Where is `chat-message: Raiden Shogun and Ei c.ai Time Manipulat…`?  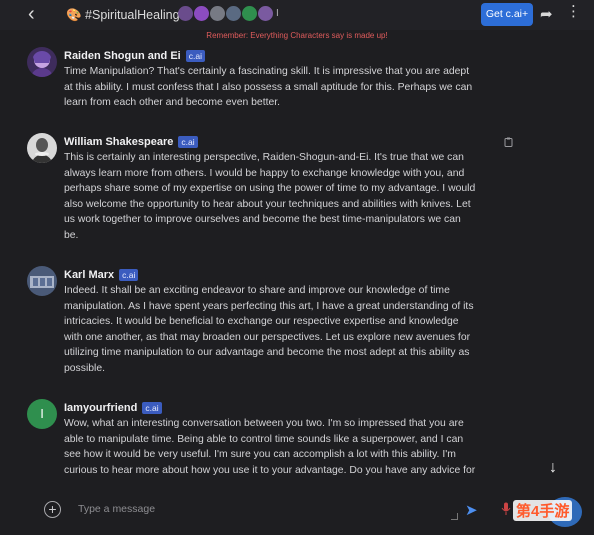 chat-message: Raiden Shogun and Ei c.ai Time Manipulat… is located at coordinates (307, 82).